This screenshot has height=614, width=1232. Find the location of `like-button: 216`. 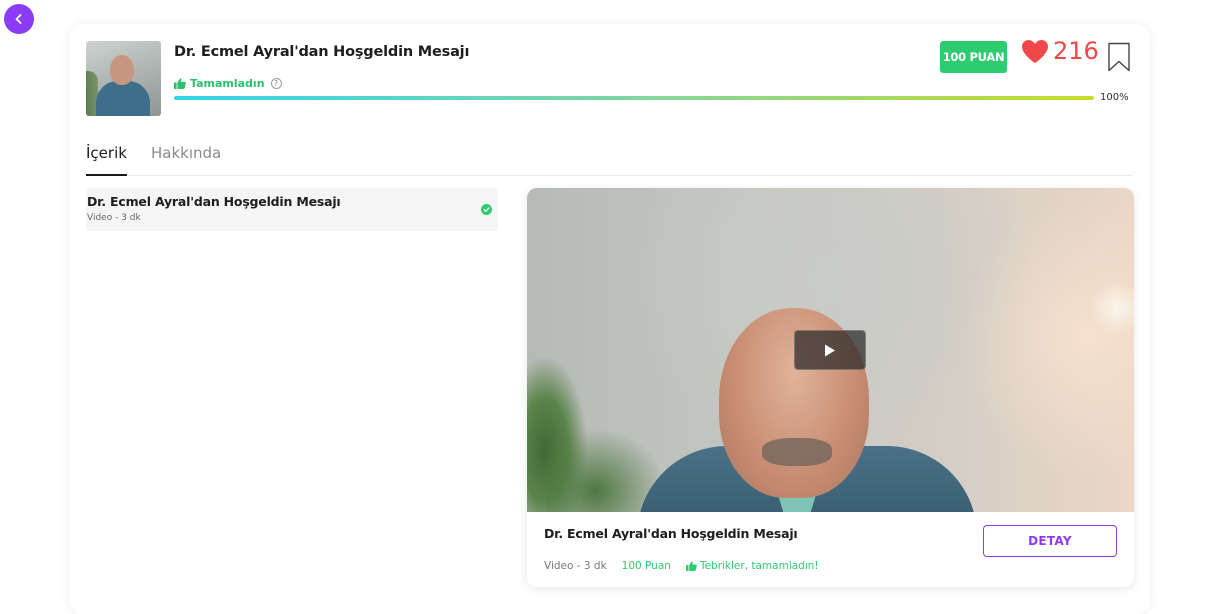

like-button: 216 is located at coordinates (1060, 51).